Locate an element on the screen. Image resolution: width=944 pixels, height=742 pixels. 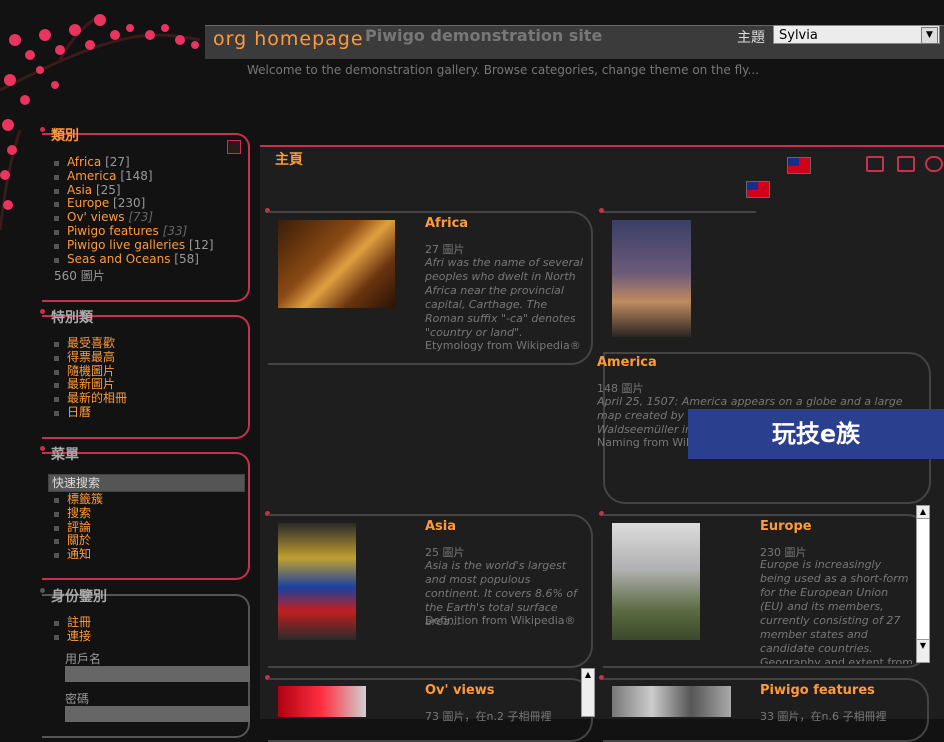
america-topline is located at coordinates (679, 212).